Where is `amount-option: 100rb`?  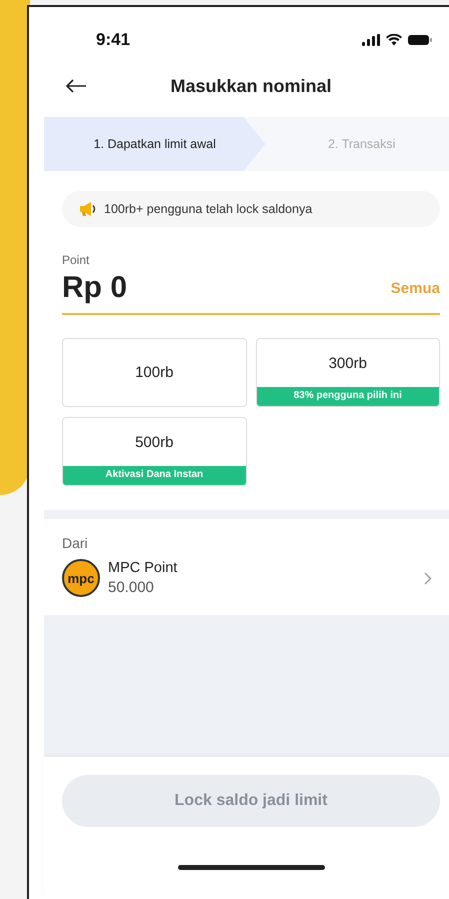 amount-option: 100rb is located at coordinates (154, 372).